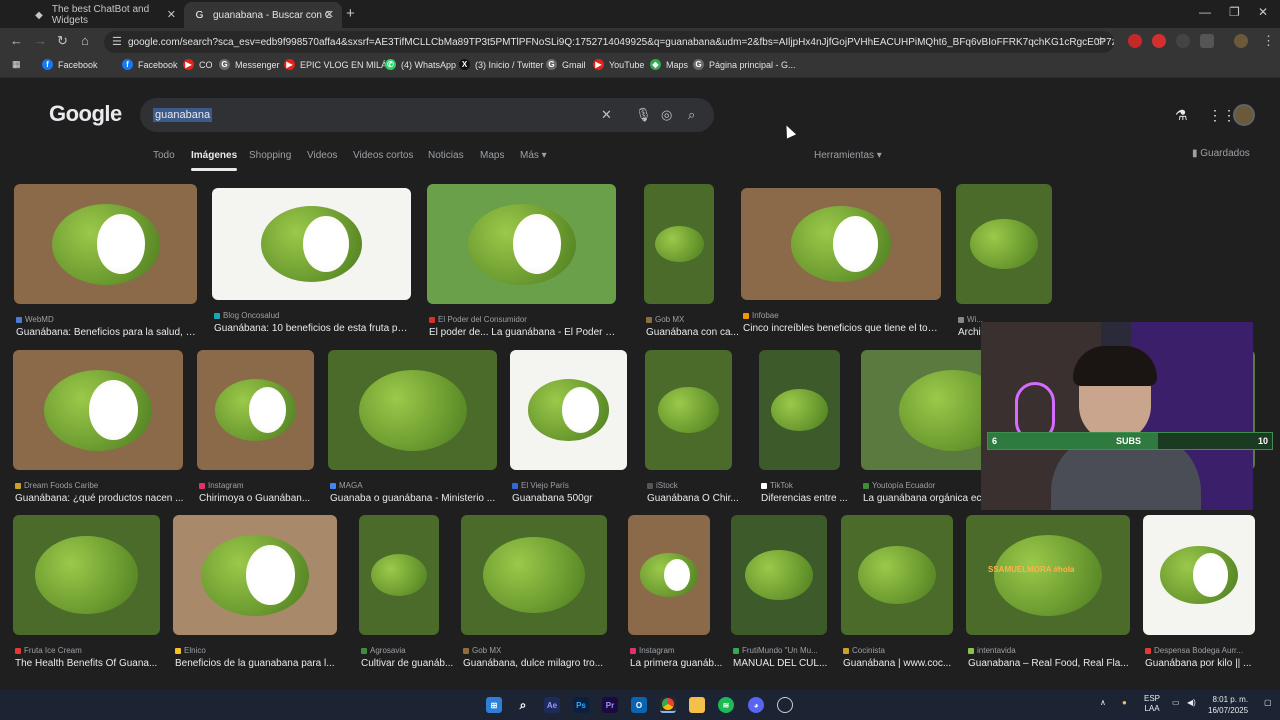 The image size is (1280, 720). What do you see at coordinates (697, 705) in the screenshot?
I see `file-explorer-icon` at bounding box center [697, 705].